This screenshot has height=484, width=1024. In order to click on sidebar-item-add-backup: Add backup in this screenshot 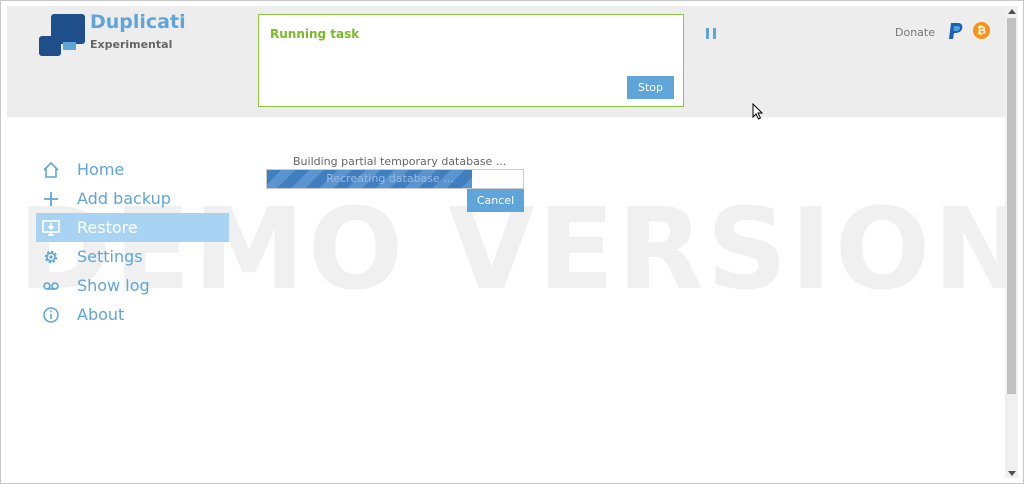, I will do `click(132, 198)`.